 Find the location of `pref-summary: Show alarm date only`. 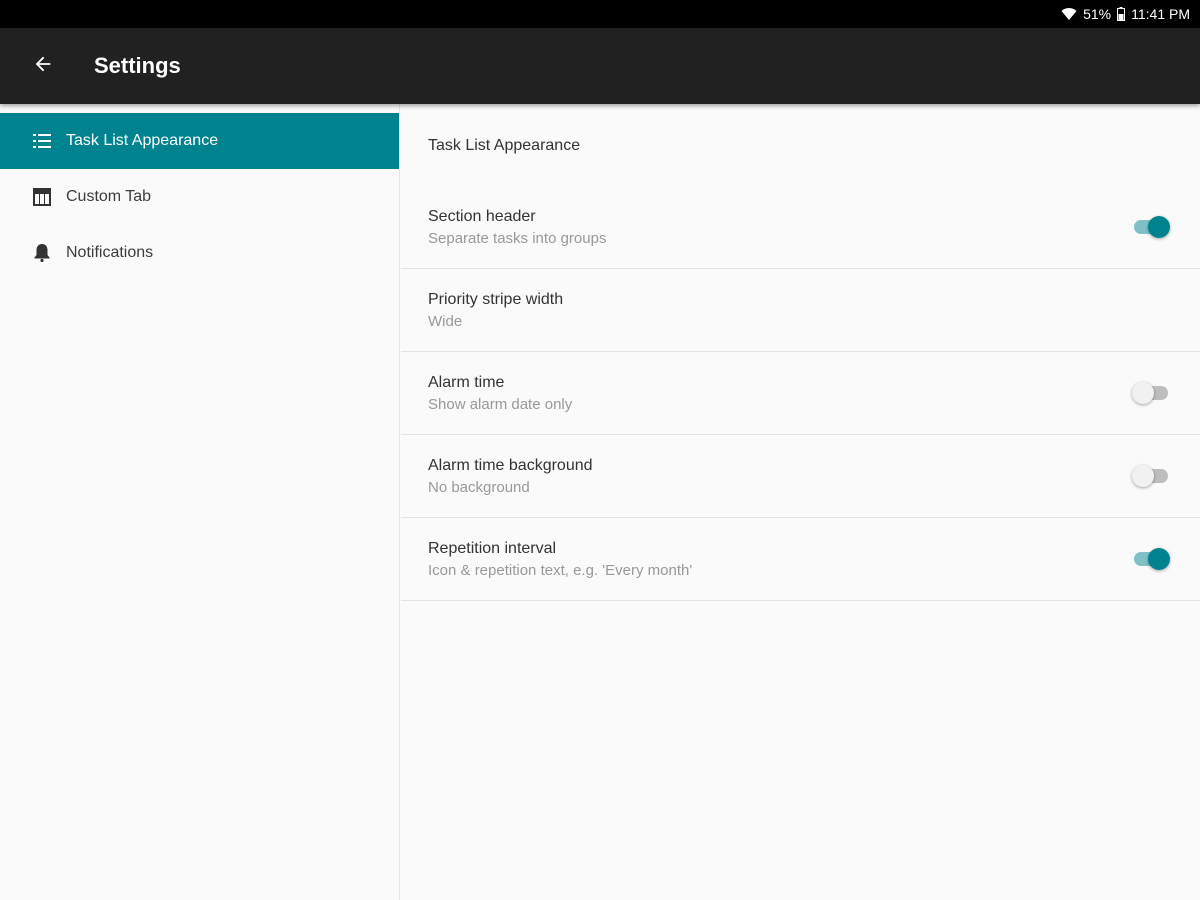

pref-summary: Show alarm date only is located at coordinates (500, 404).